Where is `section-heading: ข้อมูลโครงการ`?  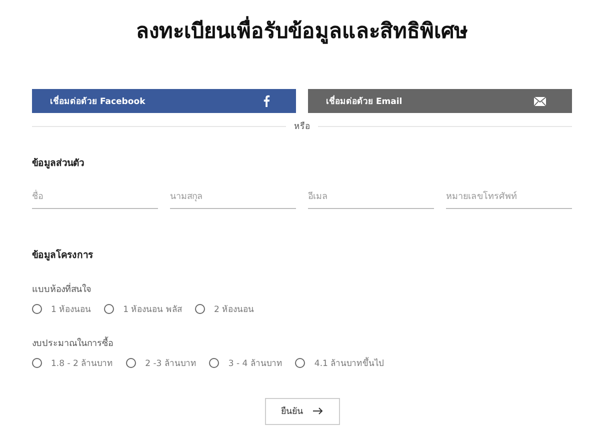 section-heading: ข้อมูลโครงการ is located at coordinates (63, 255).